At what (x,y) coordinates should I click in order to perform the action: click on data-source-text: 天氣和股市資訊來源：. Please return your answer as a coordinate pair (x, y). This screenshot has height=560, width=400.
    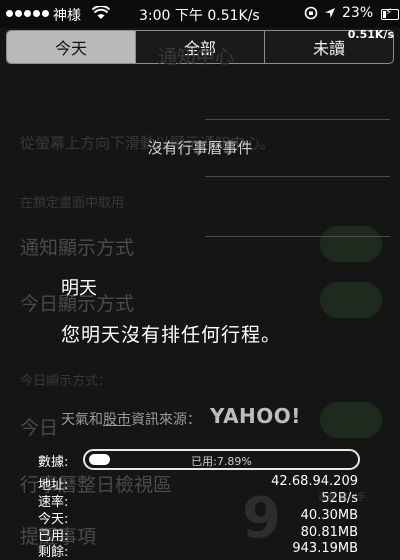
    Looking at the image, I should click on (131, 419).